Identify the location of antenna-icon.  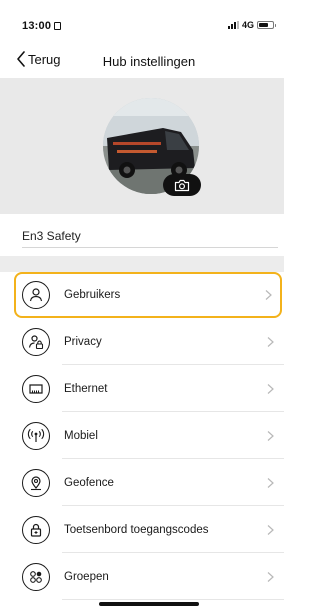
(36, 435).